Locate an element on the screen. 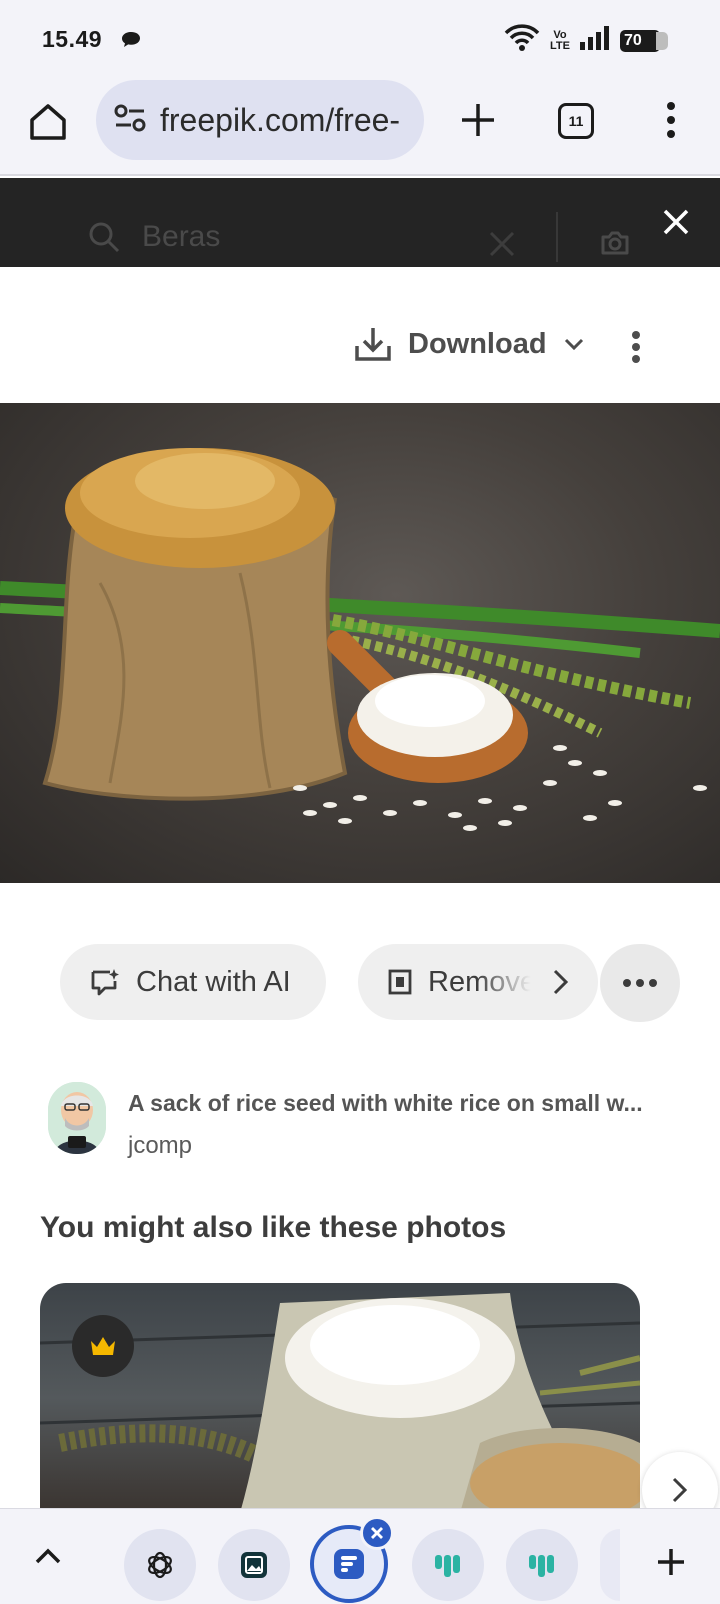  tab-site-b is located at coordinates (542, 1565).